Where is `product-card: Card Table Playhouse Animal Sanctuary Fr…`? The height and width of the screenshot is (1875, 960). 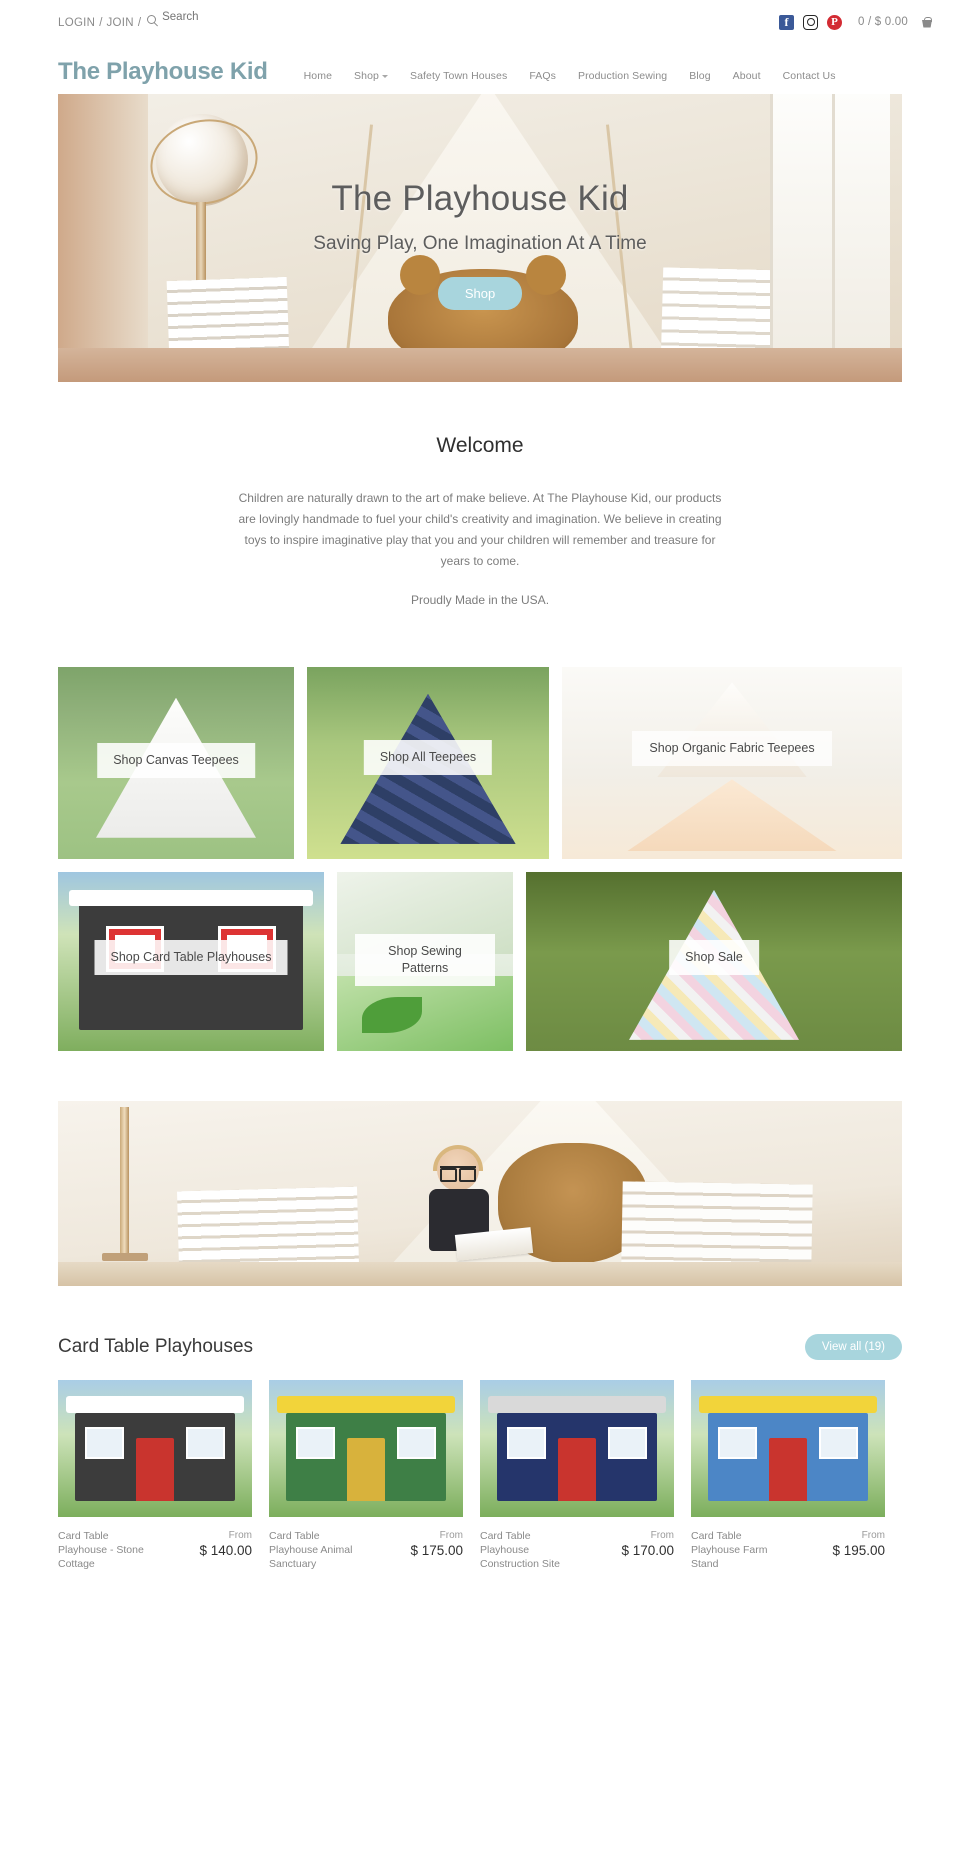 product-card: Card Table Playhouse Animal Sanctuary Fr… is located at coordinates (366, 1475).